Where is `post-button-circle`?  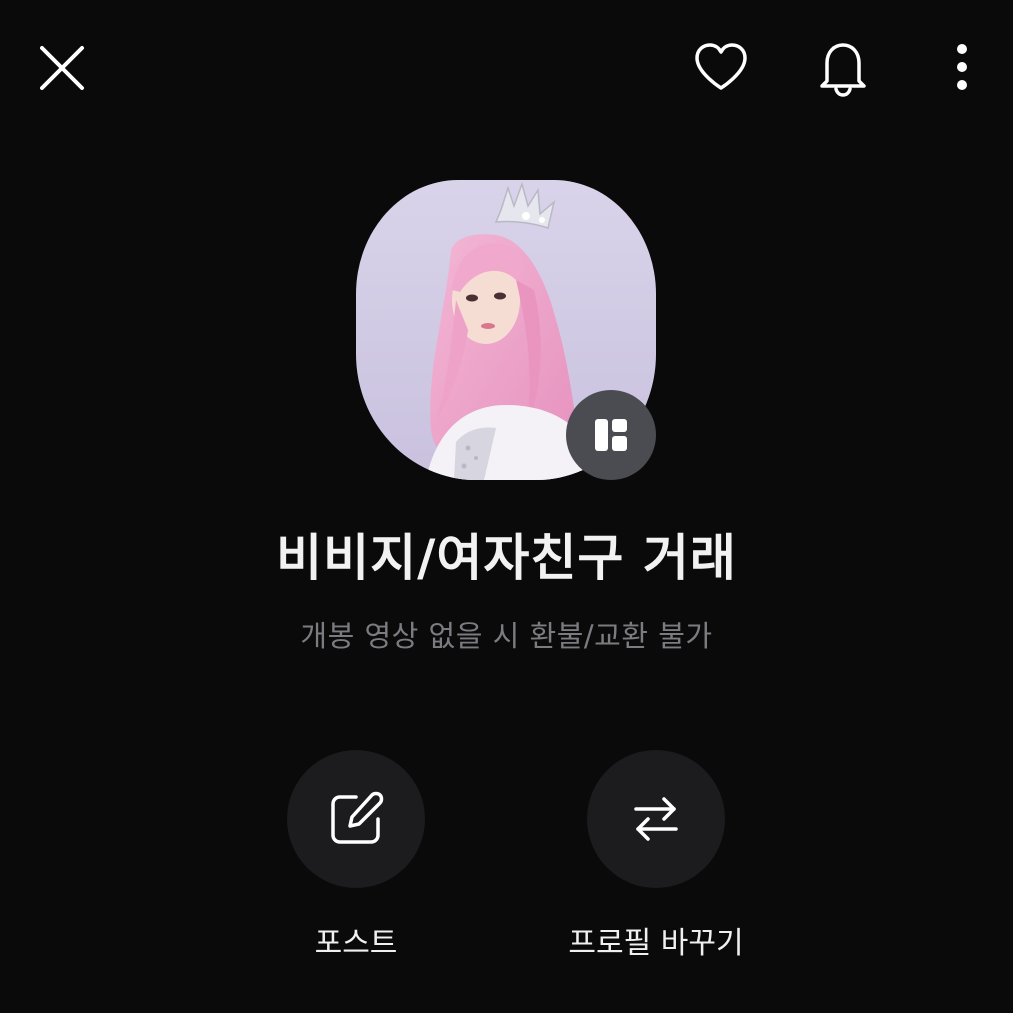 post-button-circle is located at coordinates (356, 819).